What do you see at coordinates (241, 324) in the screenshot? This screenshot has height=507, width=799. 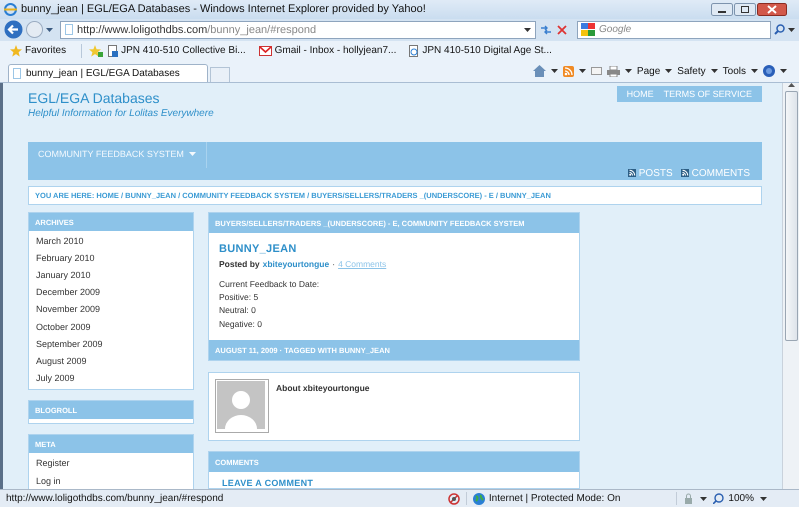 I see `post-text: Negative: 0` at bounding box center [241, 324].